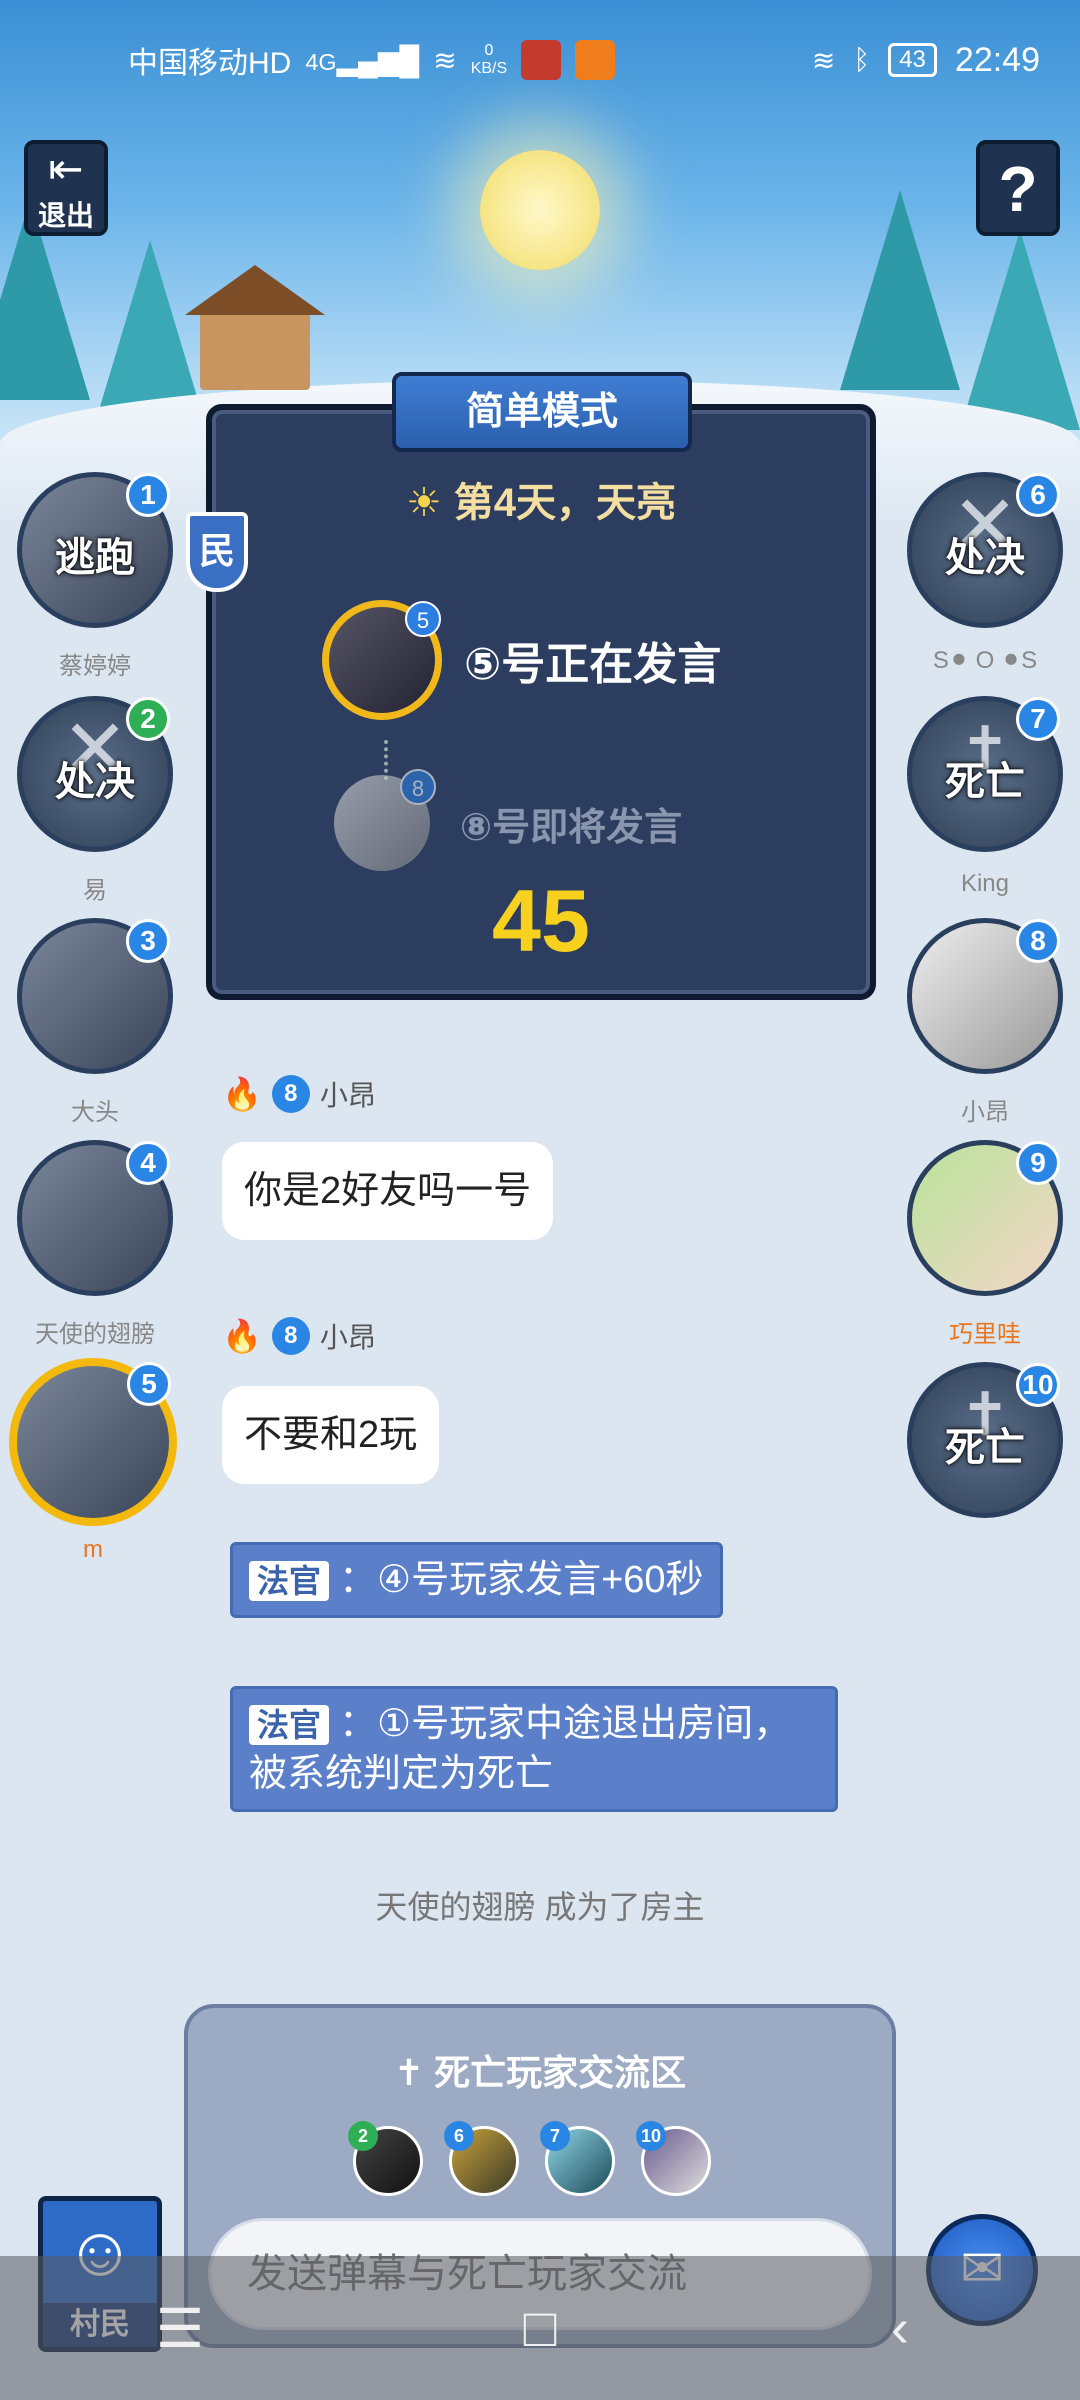 Image resolution: width=1080 pixels, height=2400 pixels. I want to click on avatar: 9, so click(985, 1218).